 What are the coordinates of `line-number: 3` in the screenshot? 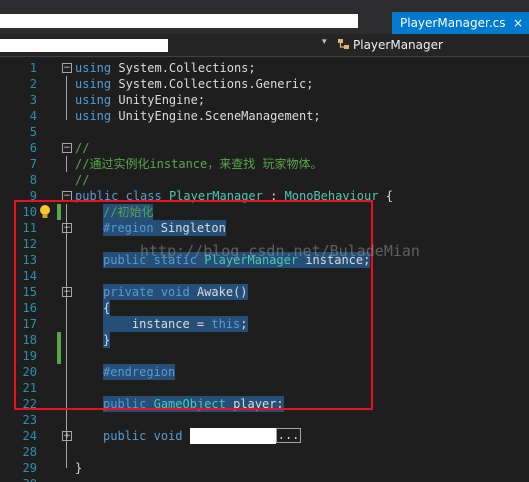 It's located at (33, 100).